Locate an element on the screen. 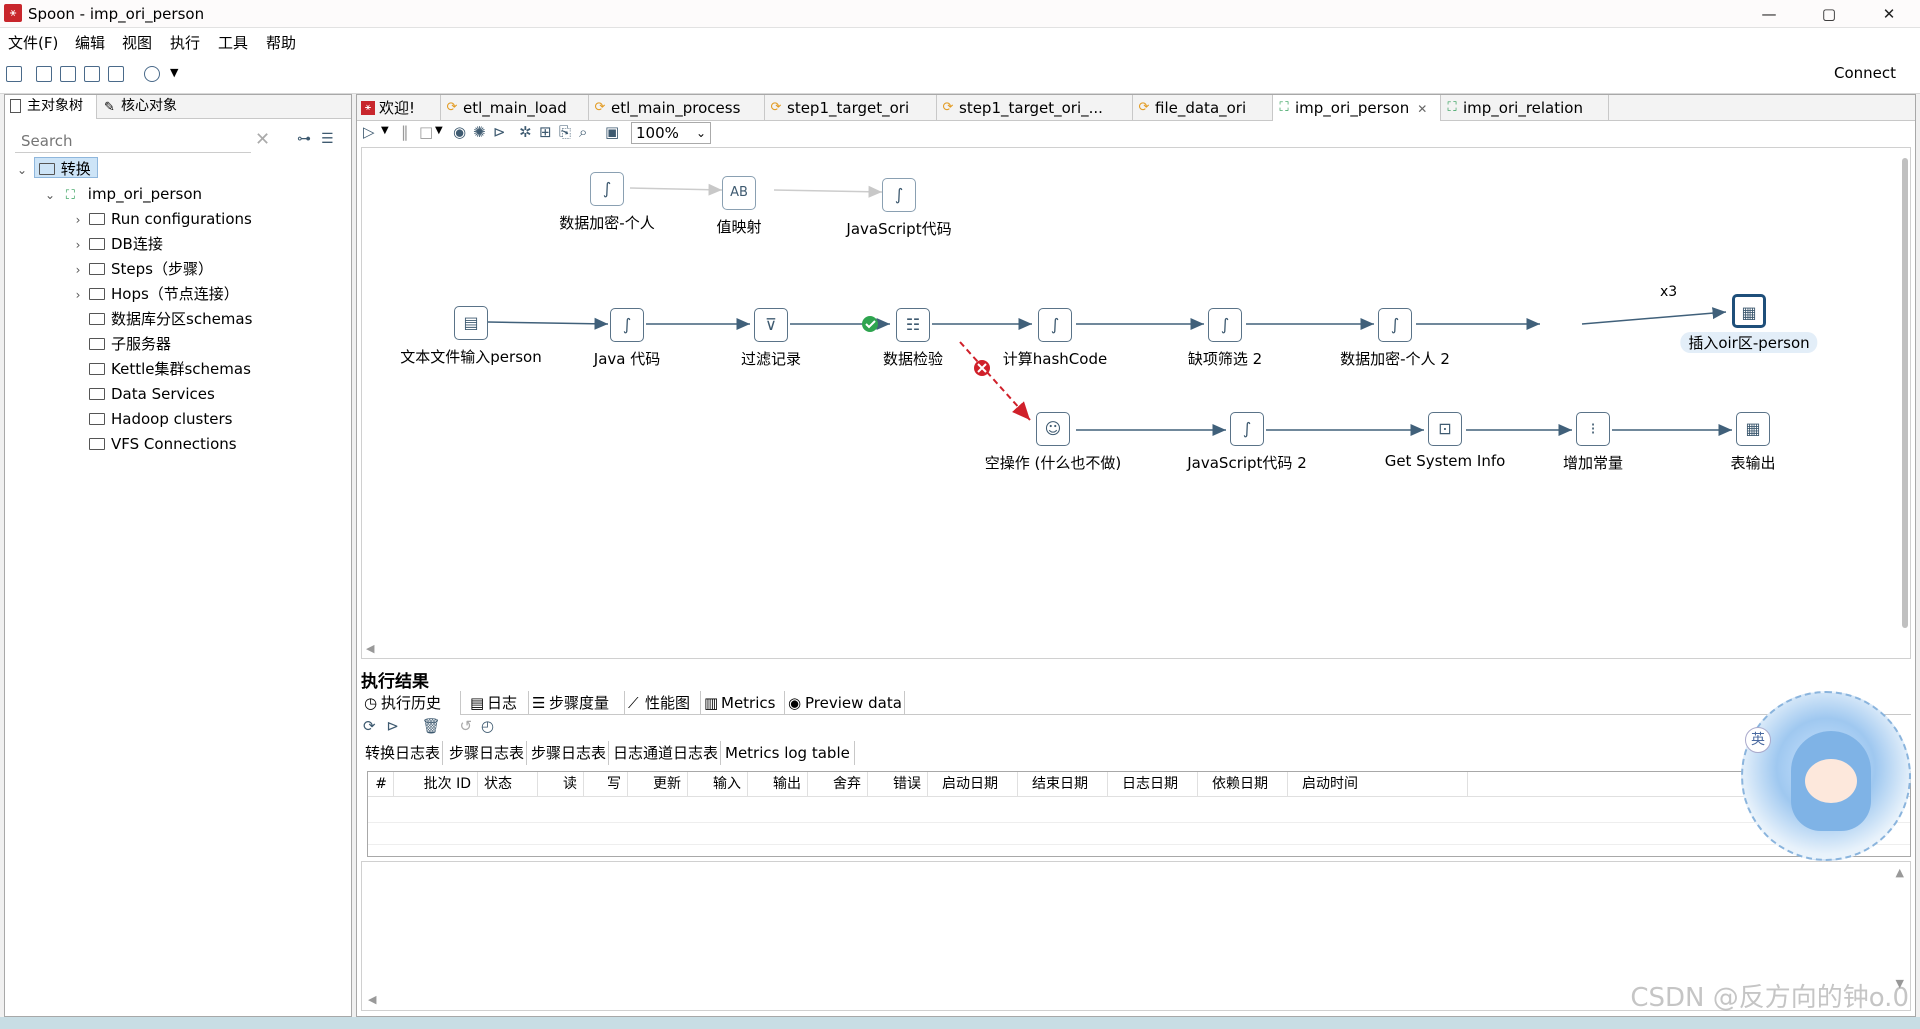  impact-icon: ⊞ is located at coordinates (545, 132).